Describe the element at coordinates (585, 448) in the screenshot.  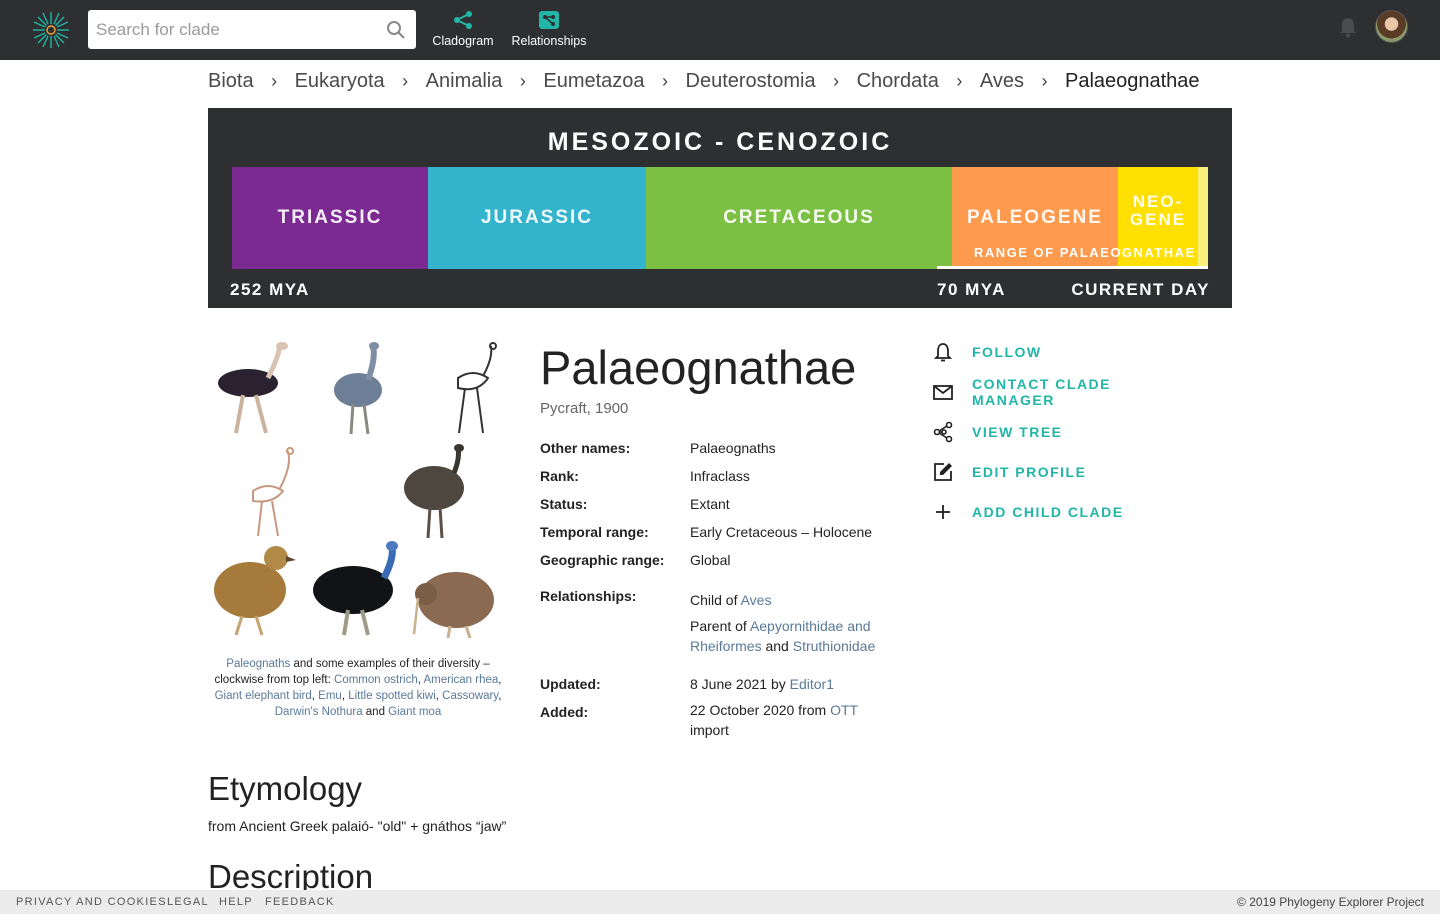
I see `other-names-label: Other names:` at that location.